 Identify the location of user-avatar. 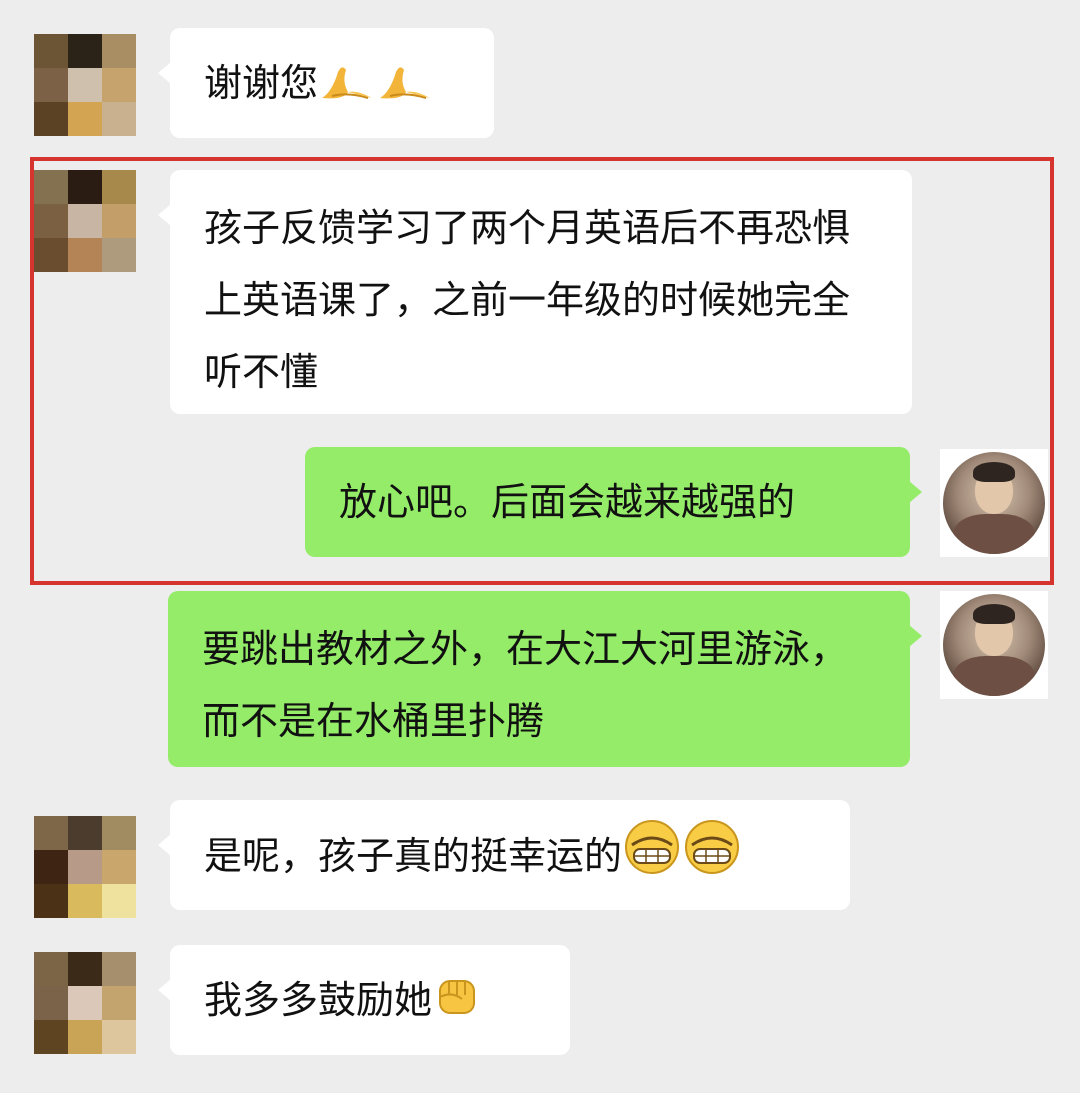
(994, 645).